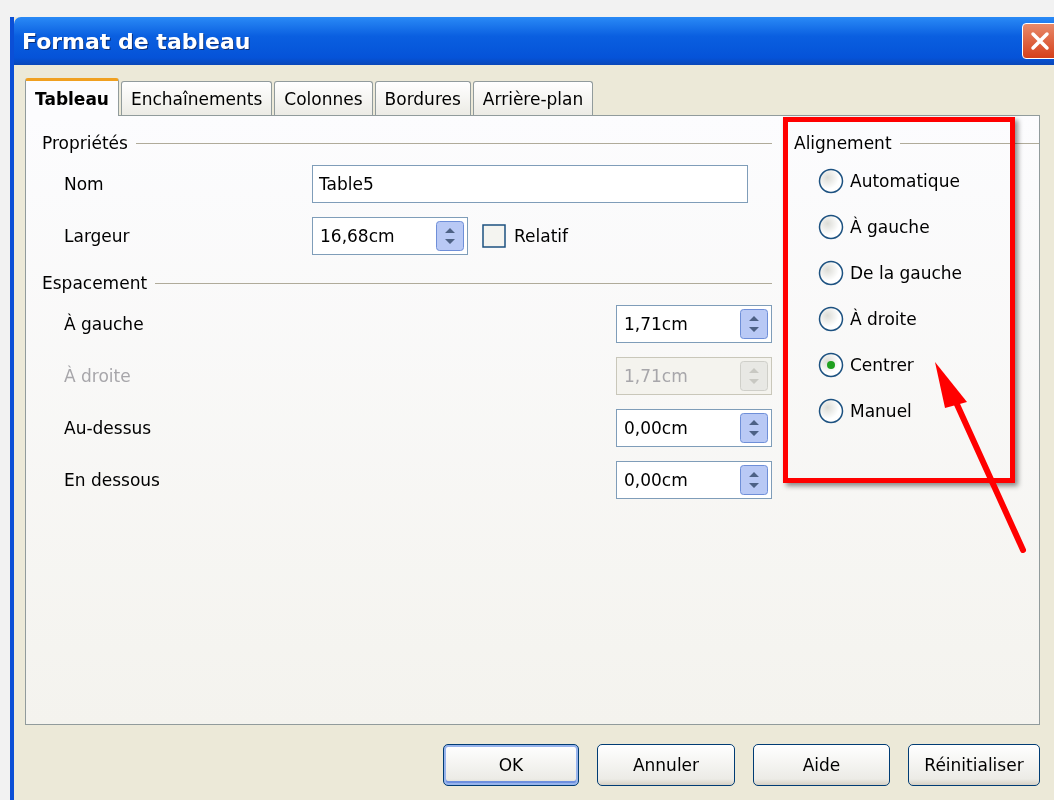 This screenshot has width=1054, height=800. What do you see at coordinates (530, 184) in the screenshot?
I see `text-field: Table5` at bounding box center [530, 184].